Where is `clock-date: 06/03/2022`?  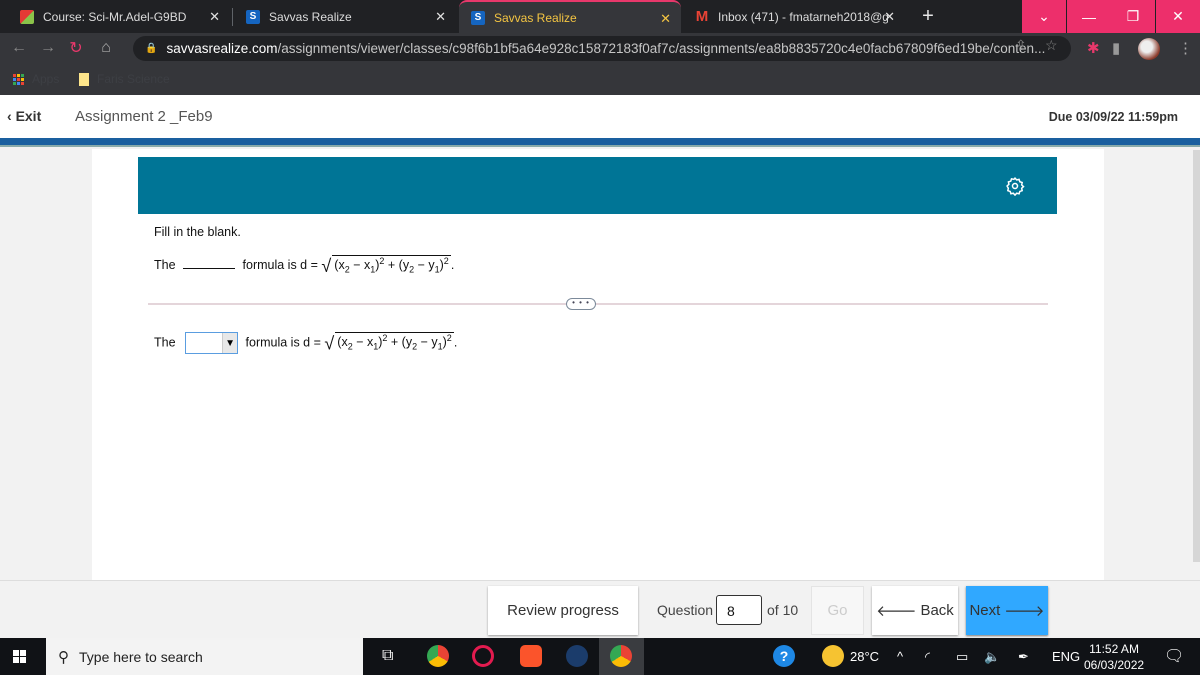
clock-date: 06/03/2022 is located at coordinates (1114, 665).